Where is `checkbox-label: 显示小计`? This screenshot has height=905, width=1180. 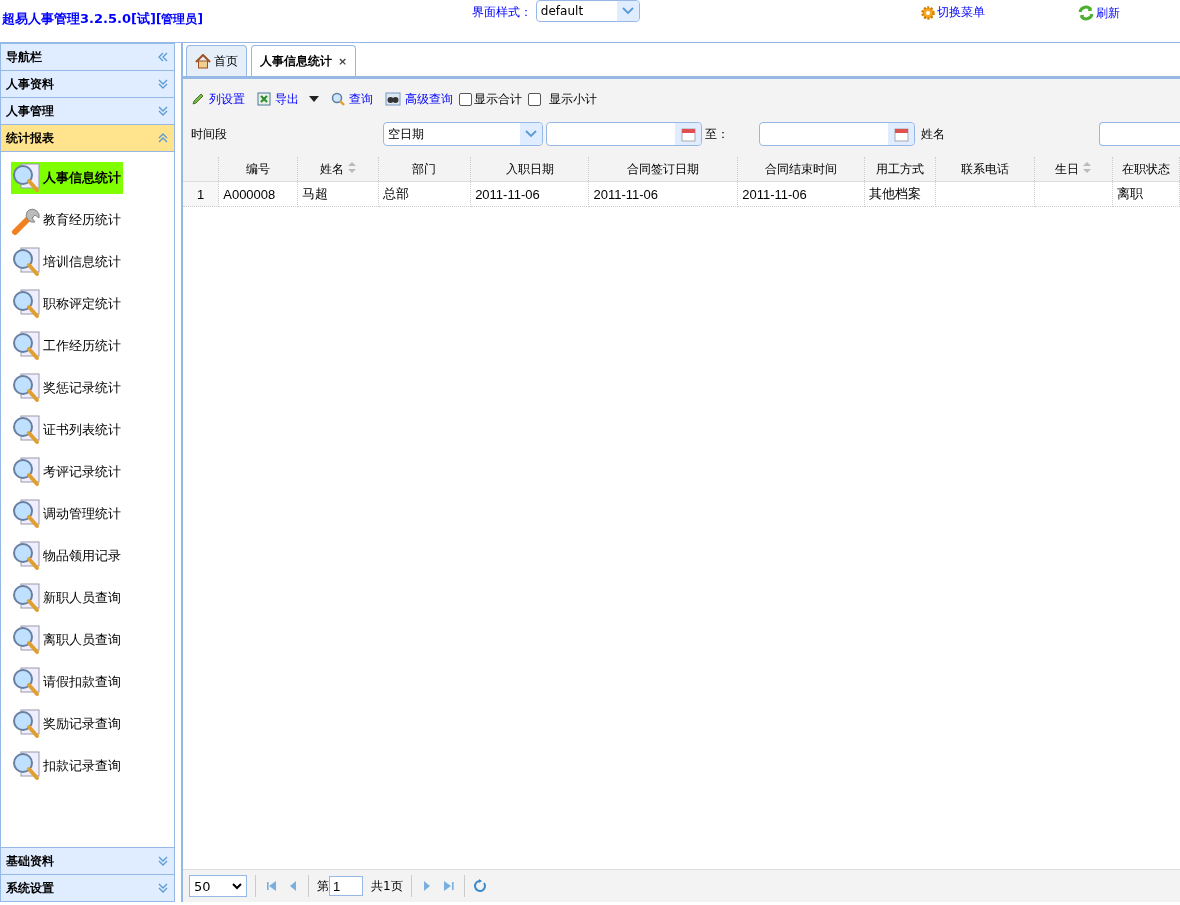 checkbox-label: 显示小计 is located at coordinates (573, 99).